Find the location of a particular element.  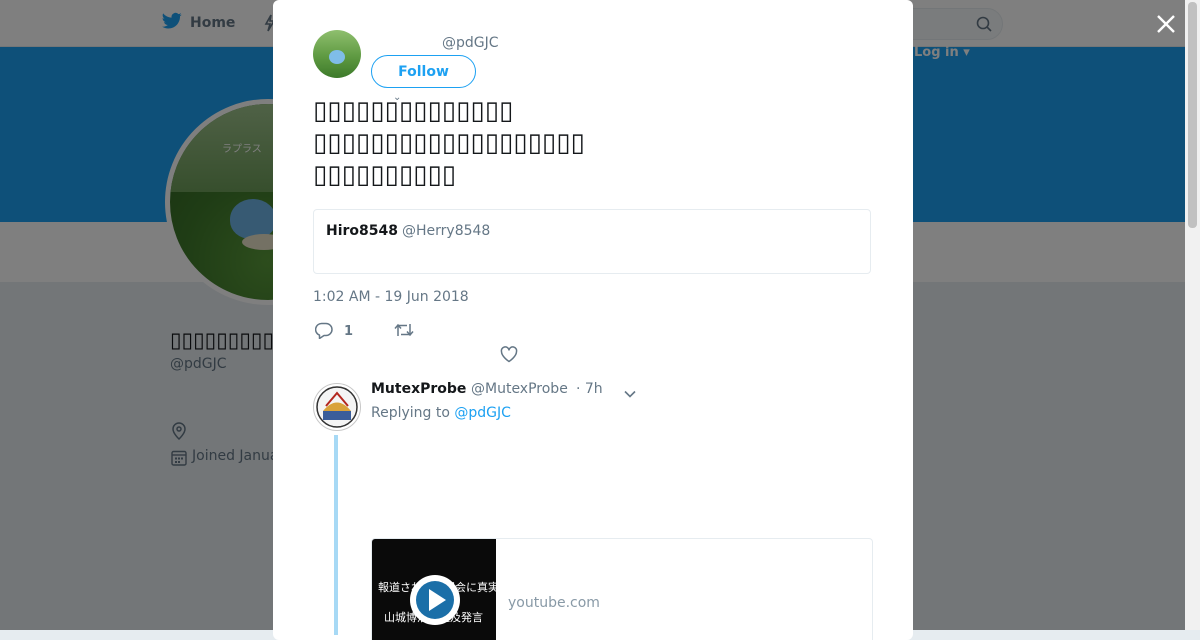

video-thumbnail: 報道されない国会に真実 山城博治の追及発言 is located at coordinates (435, 589).